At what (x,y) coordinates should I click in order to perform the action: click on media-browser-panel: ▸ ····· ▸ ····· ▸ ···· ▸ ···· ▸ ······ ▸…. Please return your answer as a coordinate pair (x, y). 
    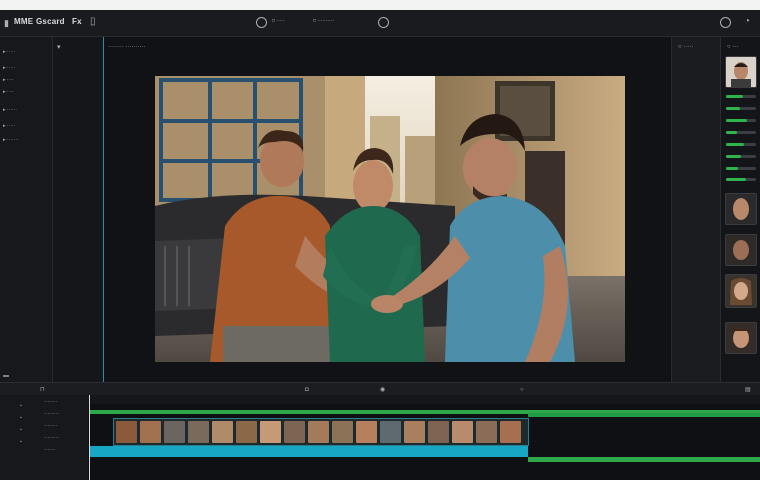
    Looking at the image, I should click on (26, 209).